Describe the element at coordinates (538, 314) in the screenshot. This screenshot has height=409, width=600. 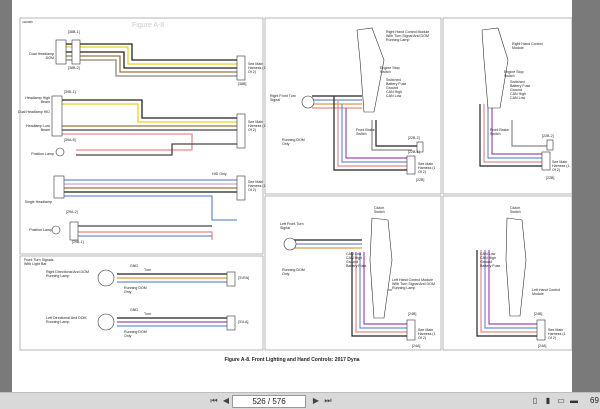
I see `conn-24b-br: [24B]` at that location.